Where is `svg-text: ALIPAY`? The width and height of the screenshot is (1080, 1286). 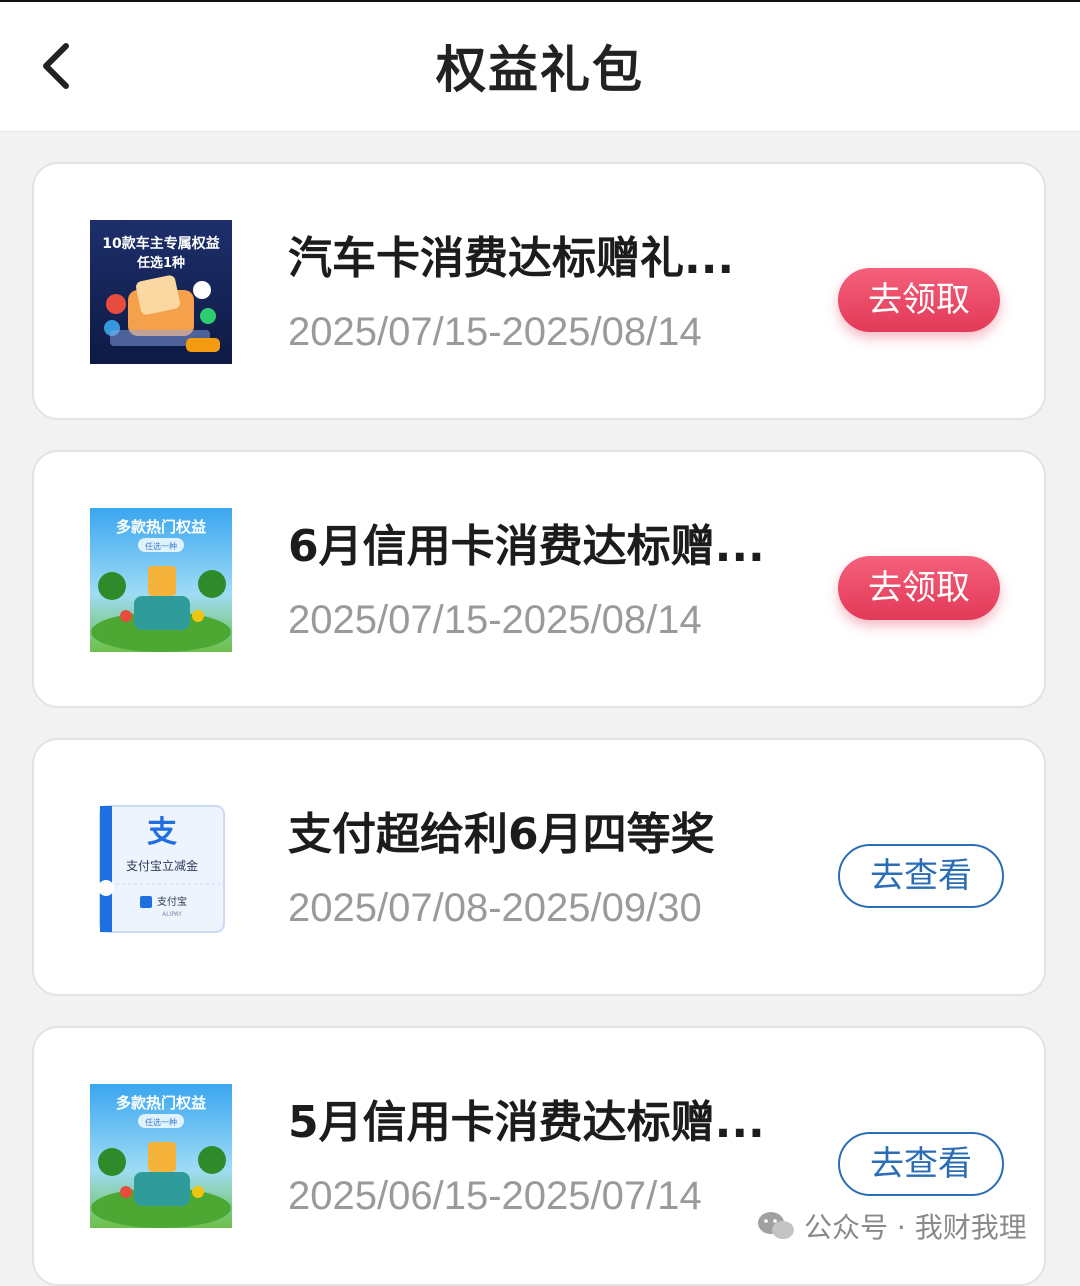 svg-text: ALIPAY is located at coordinates (172, 914).